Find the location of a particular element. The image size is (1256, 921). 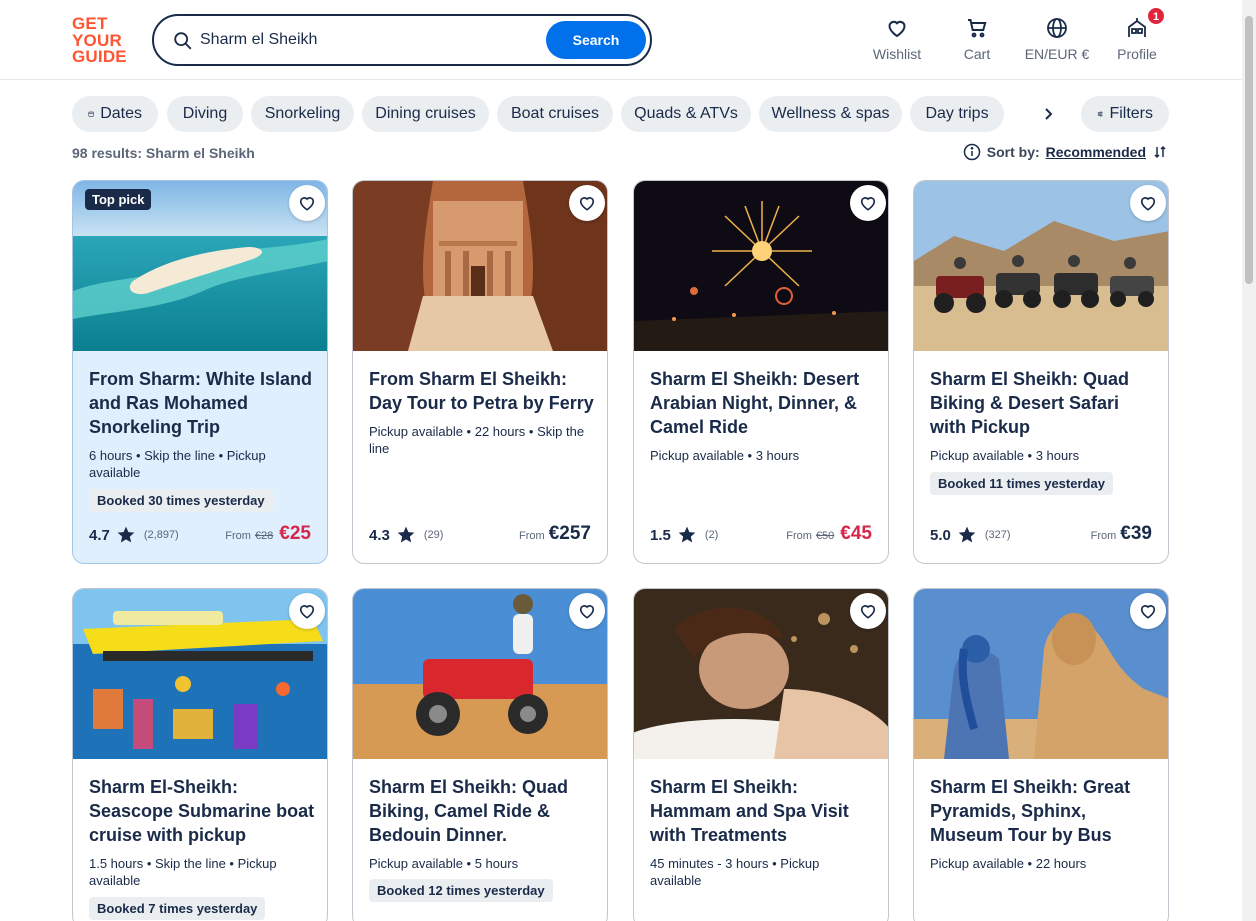

sort-arrows-icon is located at coordinates (1160, 152).